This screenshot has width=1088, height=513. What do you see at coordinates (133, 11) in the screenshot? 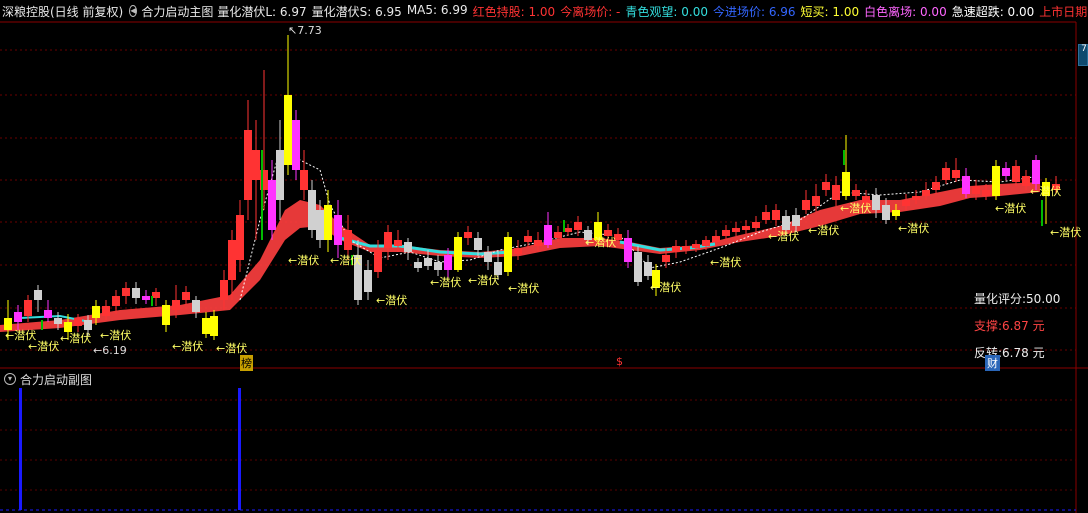
I see `indicator-menu-icon: ◀` at bounding box center [133, 11].